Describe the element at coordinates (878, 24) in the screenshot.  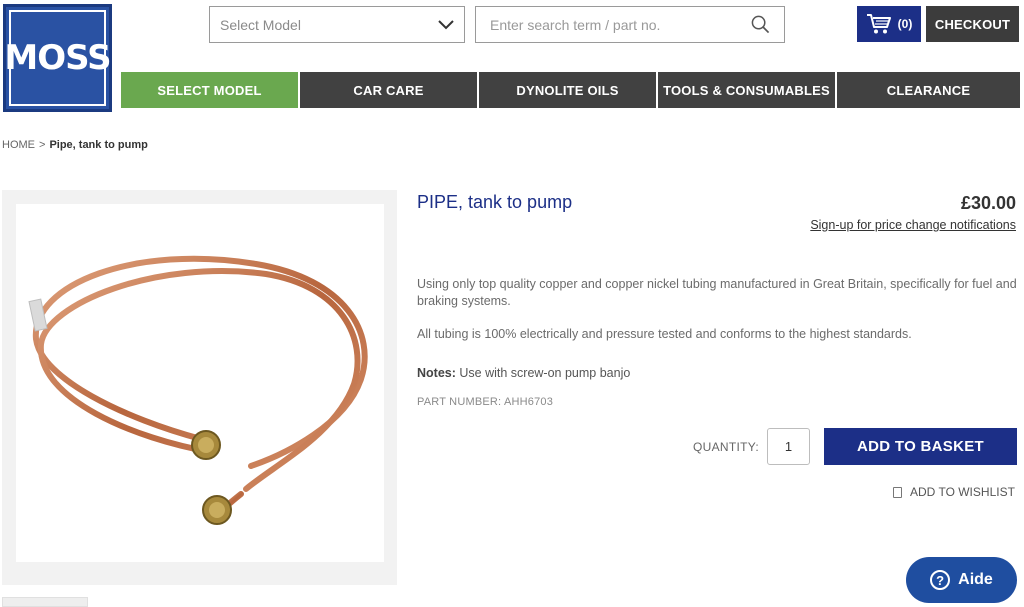
I see `shopping-cart-icon` at that location.